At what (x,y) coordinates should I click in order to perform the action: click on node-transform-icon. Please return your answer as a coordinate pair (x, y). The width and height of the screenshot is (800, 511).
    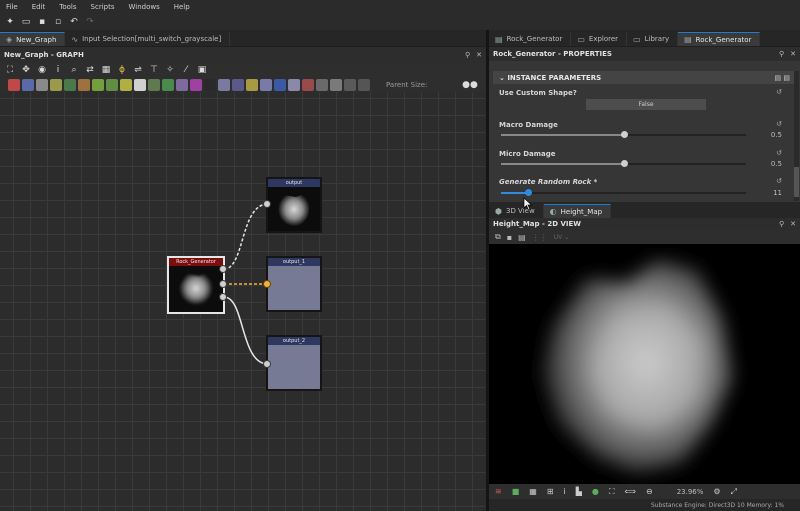
    Looking at the image, I should click on (280, 84).